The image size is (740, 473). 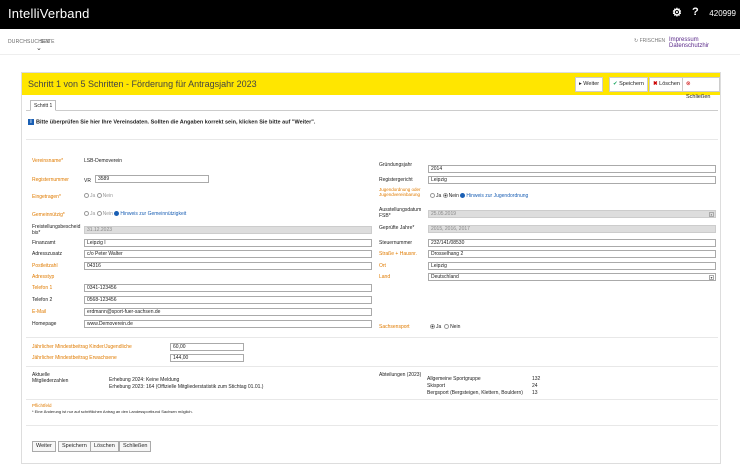 What do you see at coordinates (669, 84) in the screenshot?
I see `loeschen-label: Löschen` at bounding box center [669, 84].